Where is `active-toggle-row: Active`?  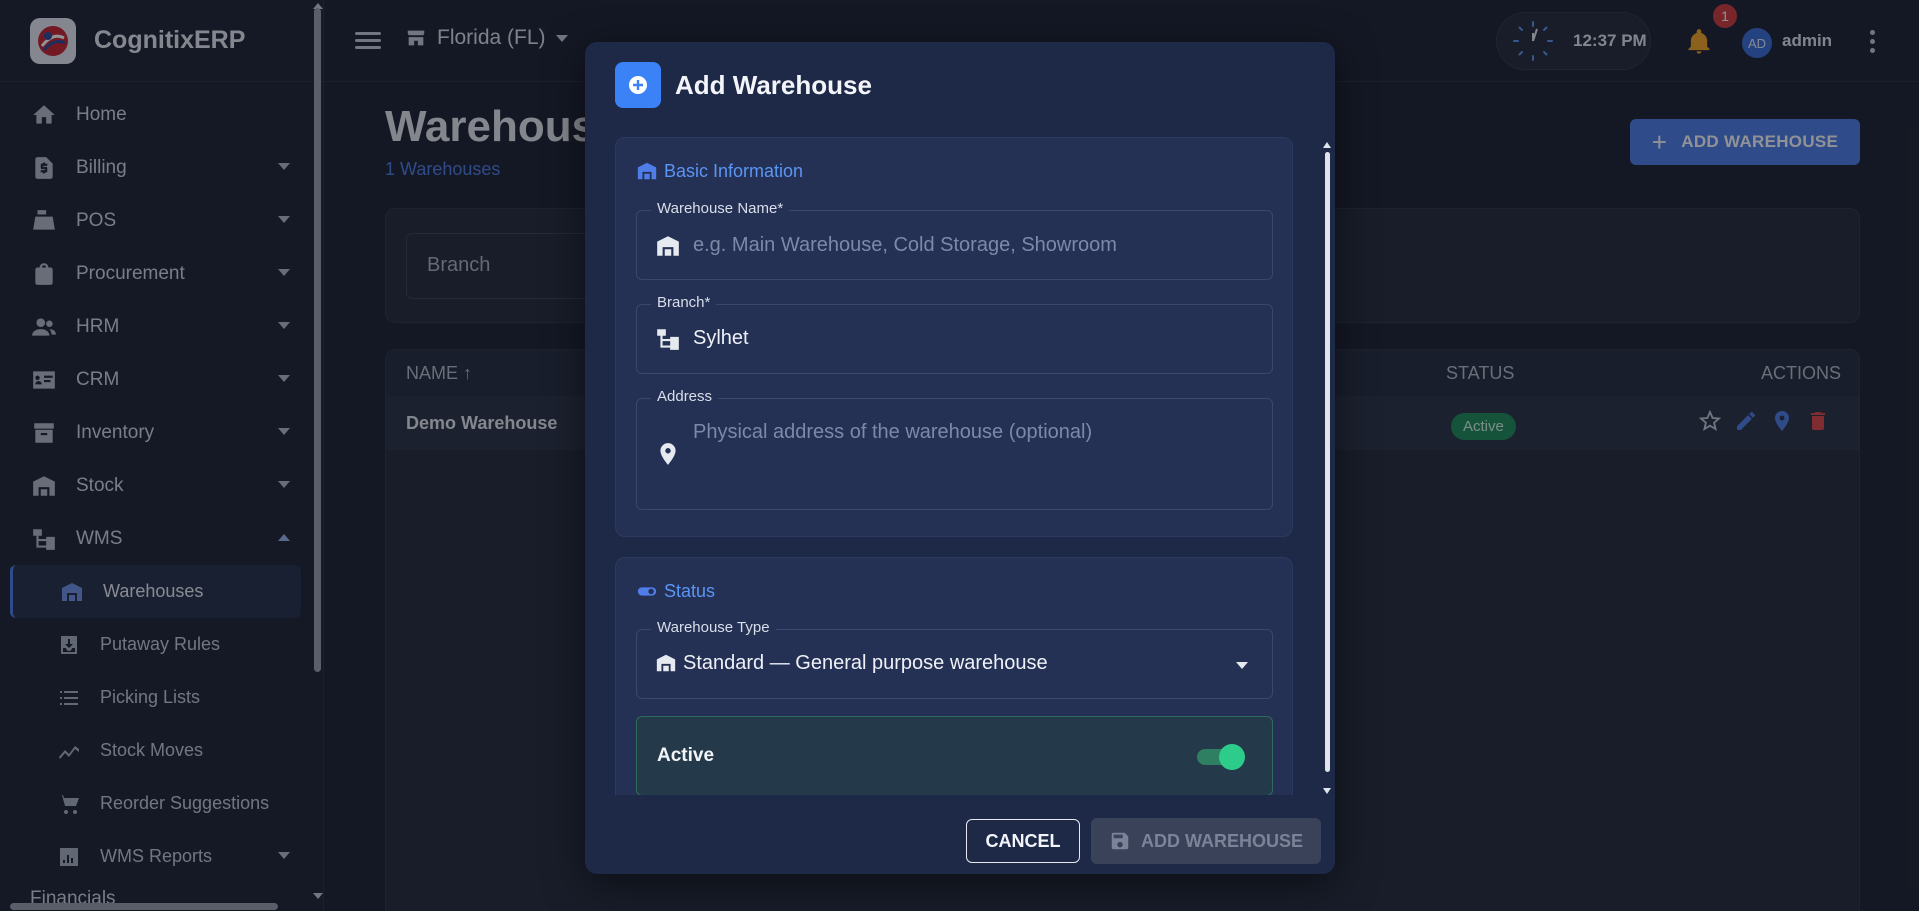 active-toggle-row: Active is located at coordinates (954, 755).